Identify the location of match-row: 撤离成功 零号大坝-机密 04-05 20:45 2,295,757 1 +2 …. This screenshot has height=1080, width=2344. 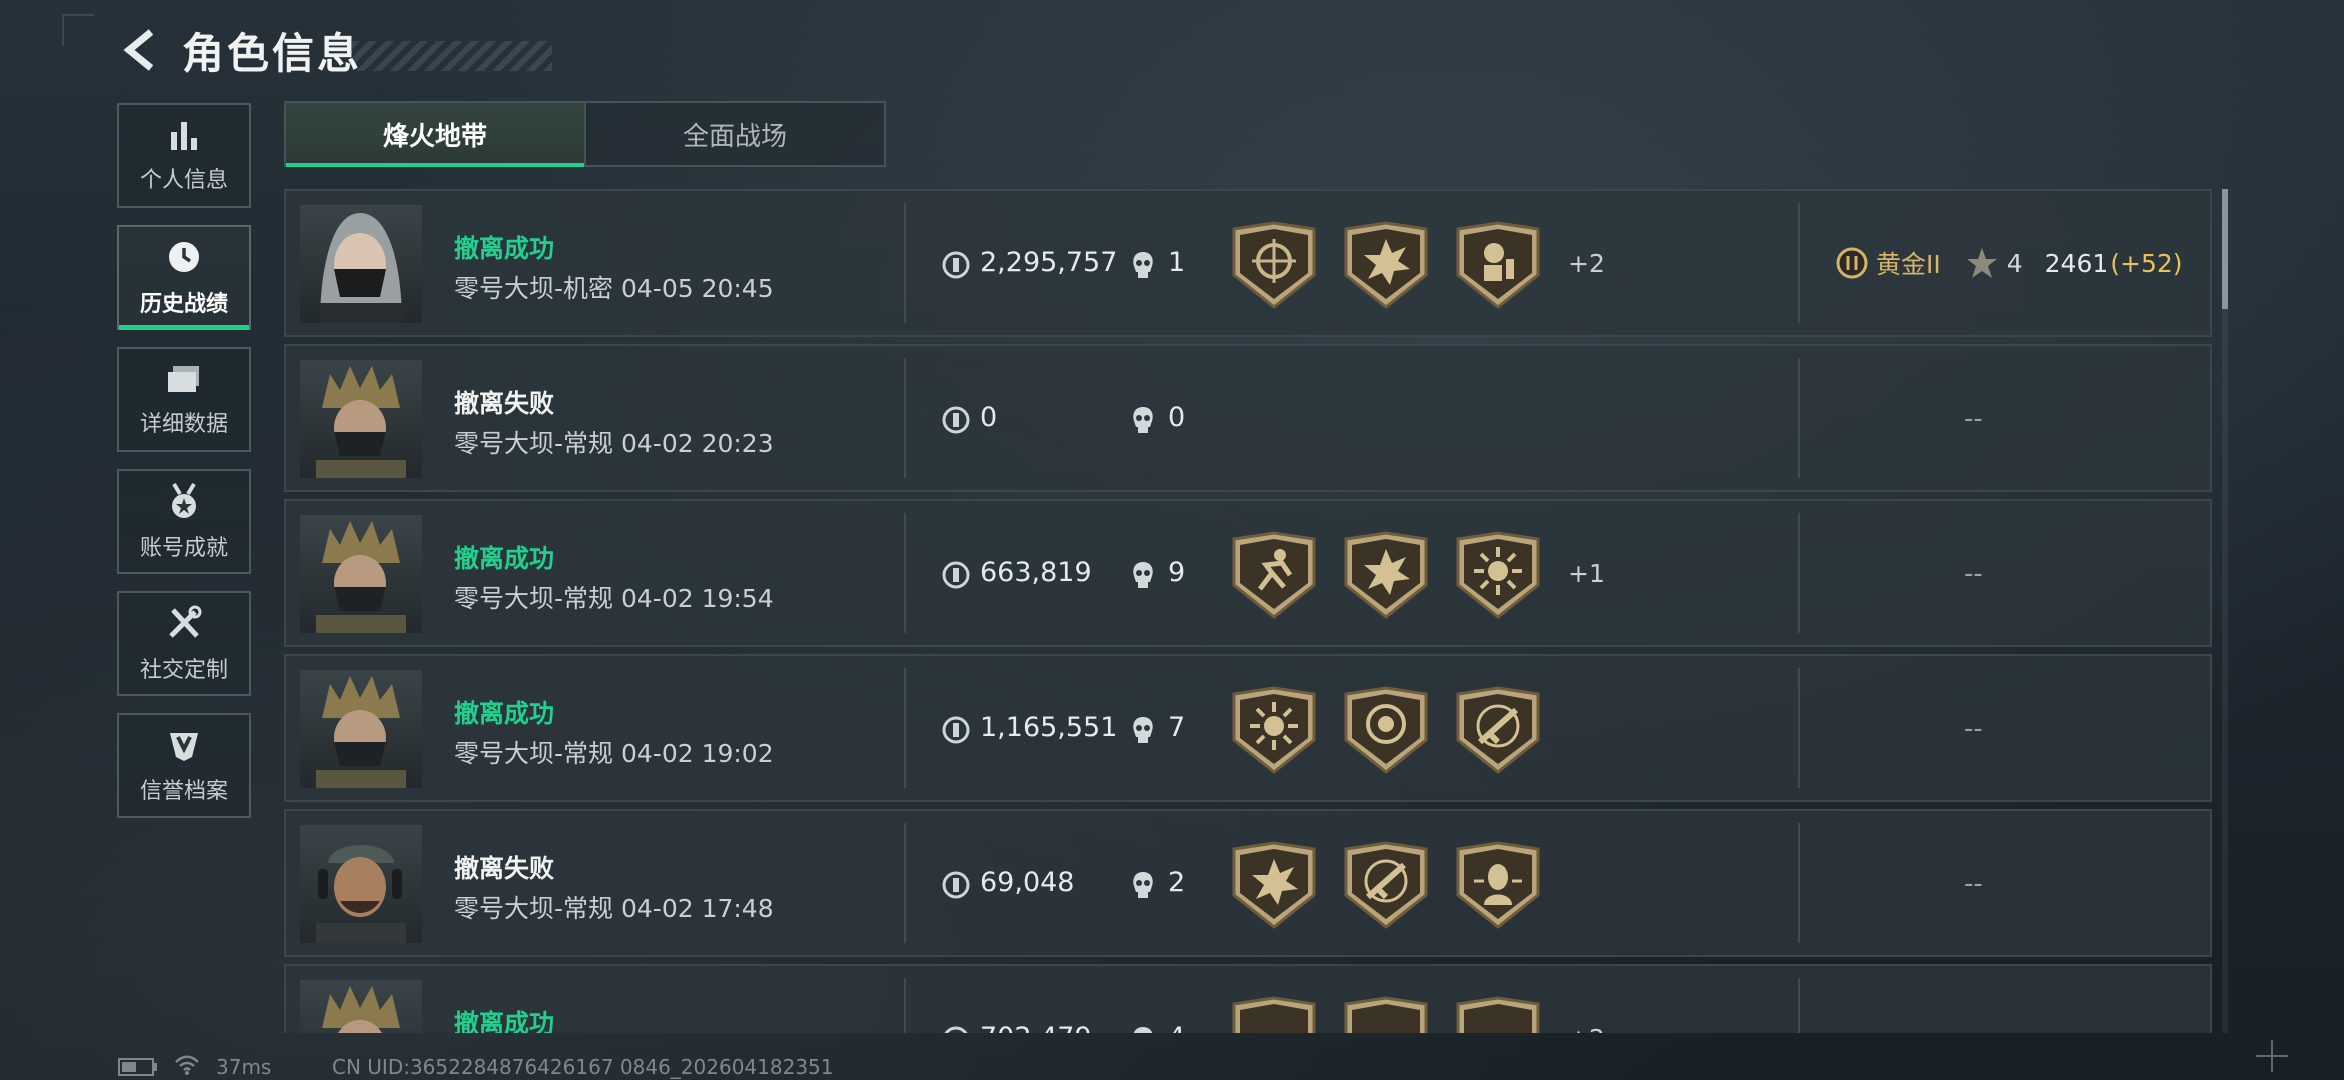
(1248, 263).